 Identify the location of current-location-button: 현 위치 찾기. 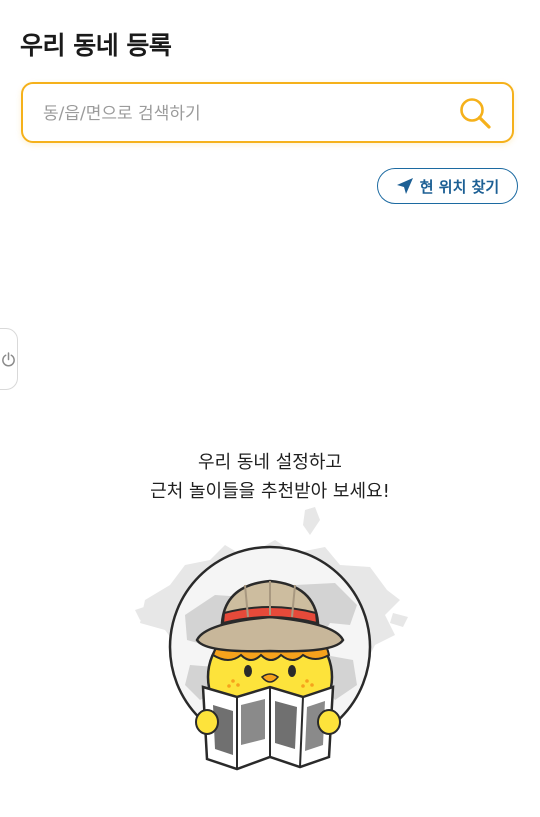
(447, 186).